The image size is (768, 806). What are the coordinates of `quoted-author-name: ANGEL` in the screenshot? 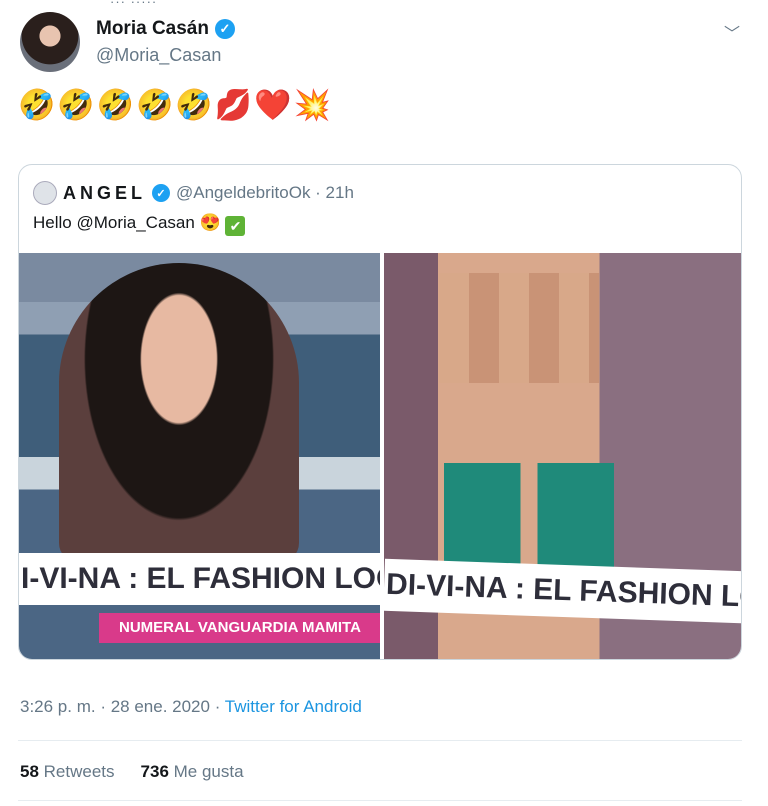 It's located at (104, 192).